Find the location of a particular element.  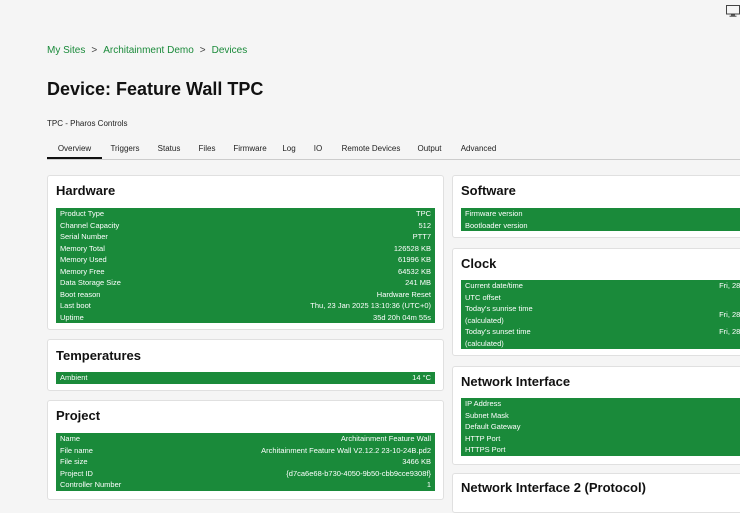

table-row: Channel Capacity 512 is located at coordinates (245, 225).